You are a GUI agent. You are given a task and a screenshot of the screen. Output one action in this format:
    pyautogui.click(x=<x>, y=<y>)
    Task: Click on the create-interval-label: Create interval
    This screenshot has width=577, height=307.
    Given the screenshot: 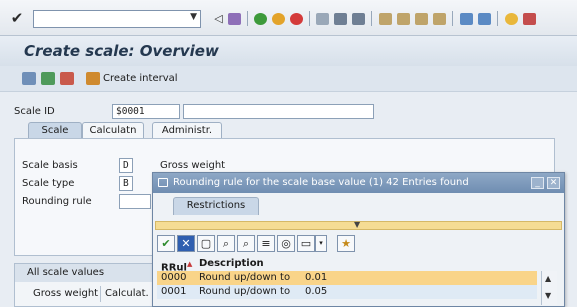 What is the action you would take?
    pyautogui.click(x=140, y=78)
    